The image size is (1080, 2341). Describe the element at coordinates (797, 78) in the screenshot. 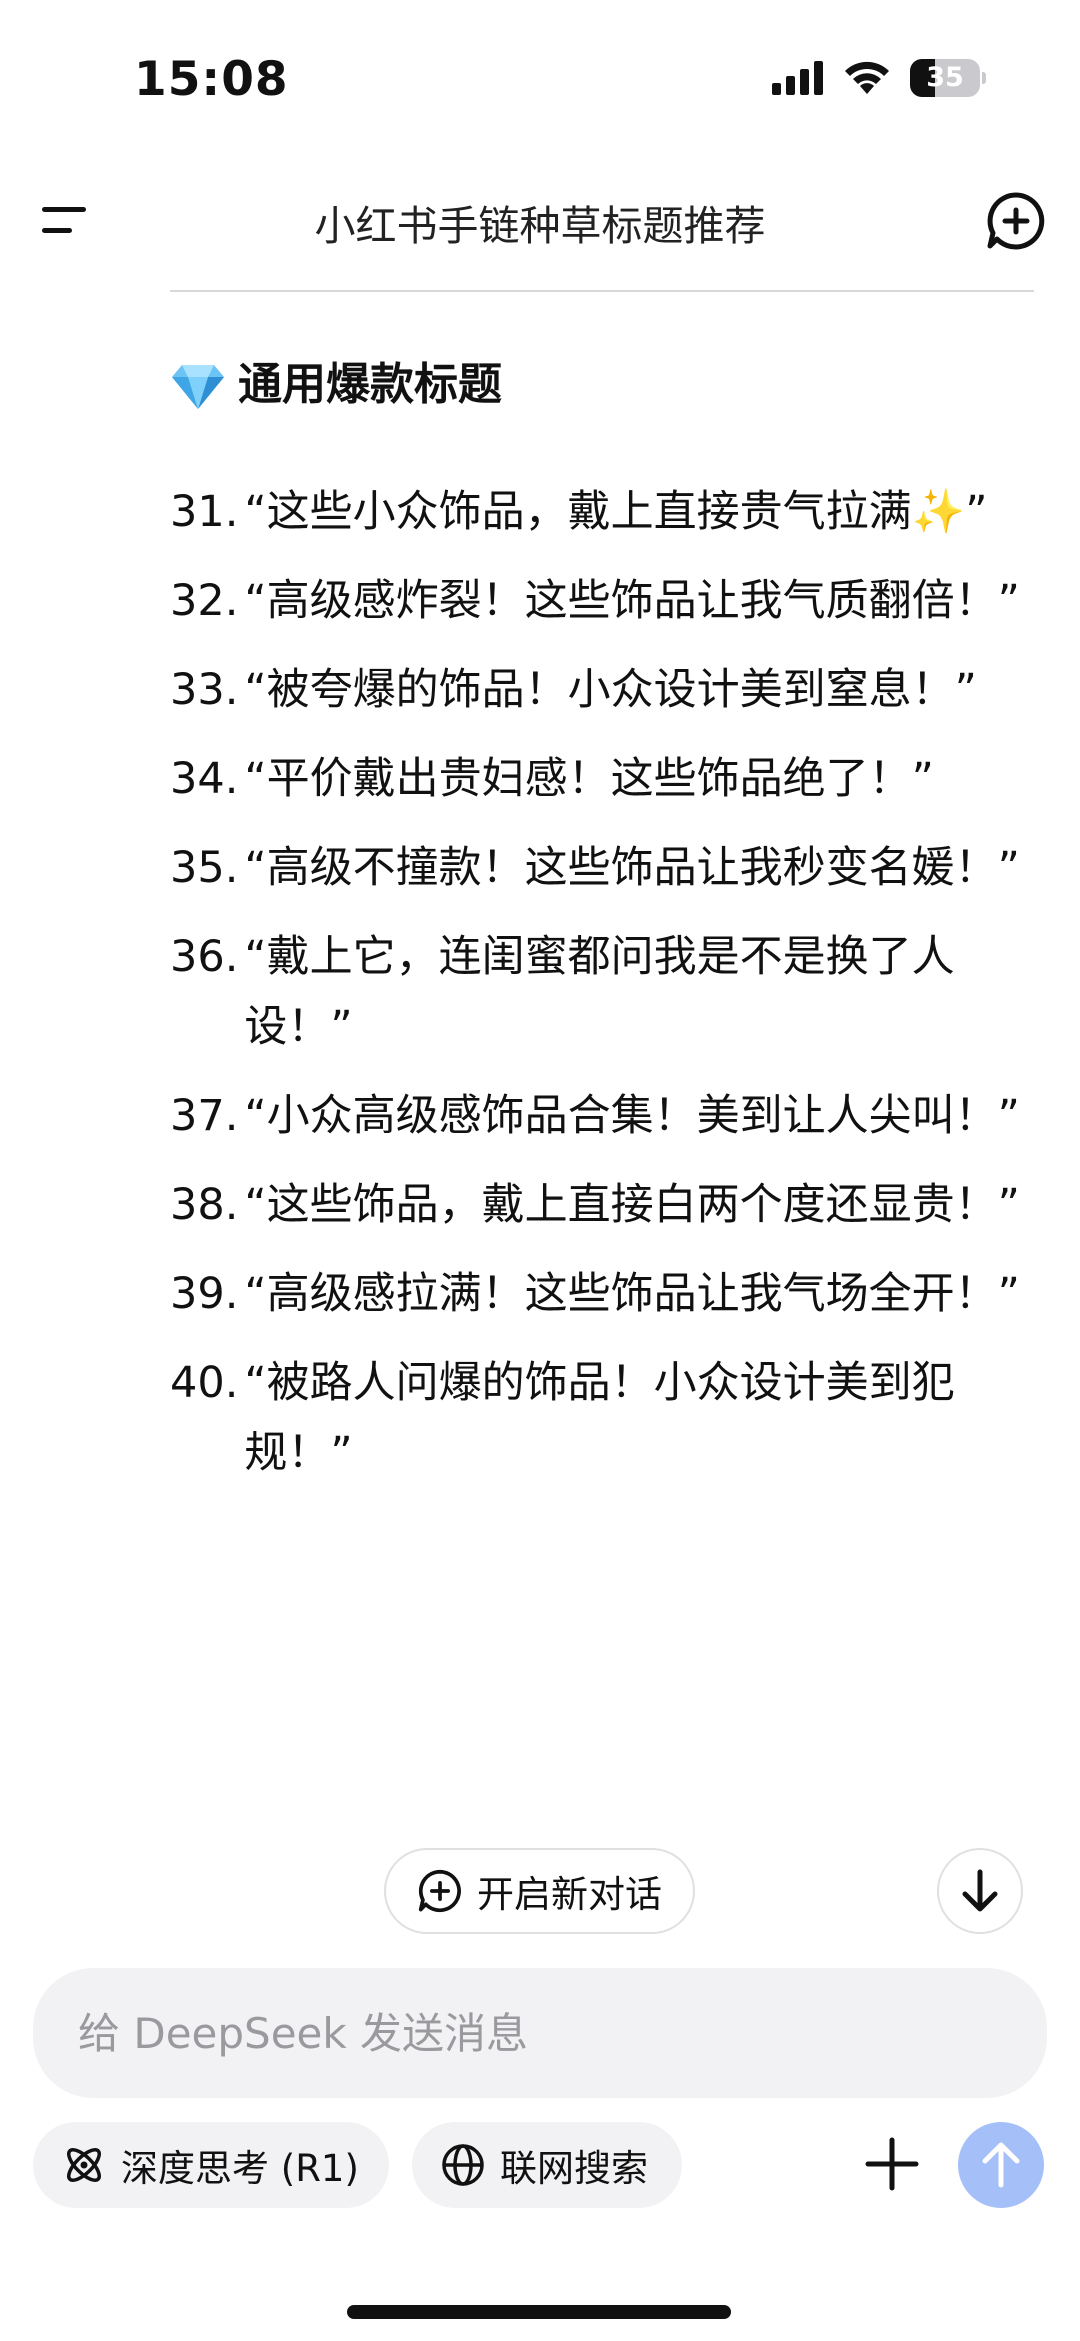

I see `signal-icon` at that location.